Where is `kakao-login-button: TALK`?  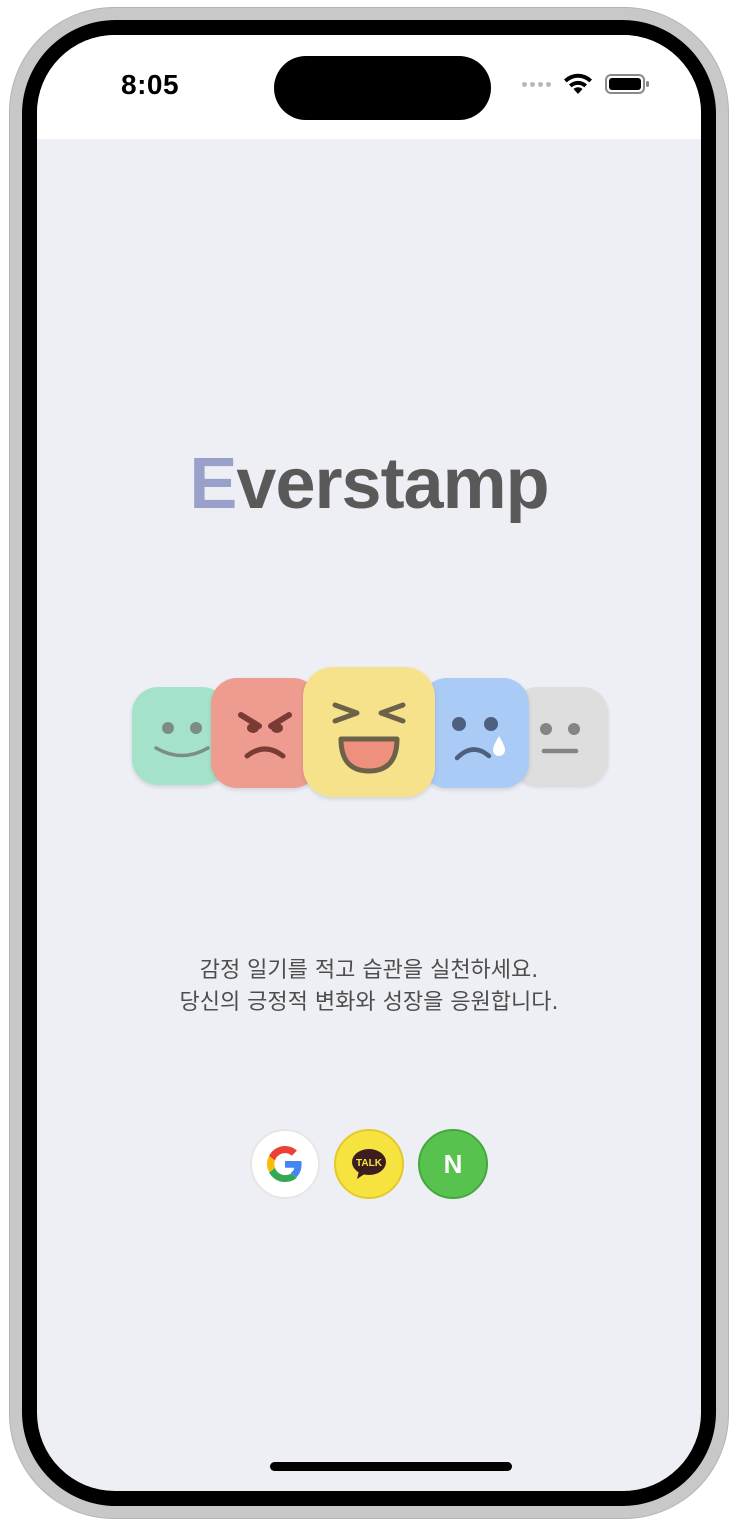
kakao-login-button: TALK is located at coordinates (369, 1164).